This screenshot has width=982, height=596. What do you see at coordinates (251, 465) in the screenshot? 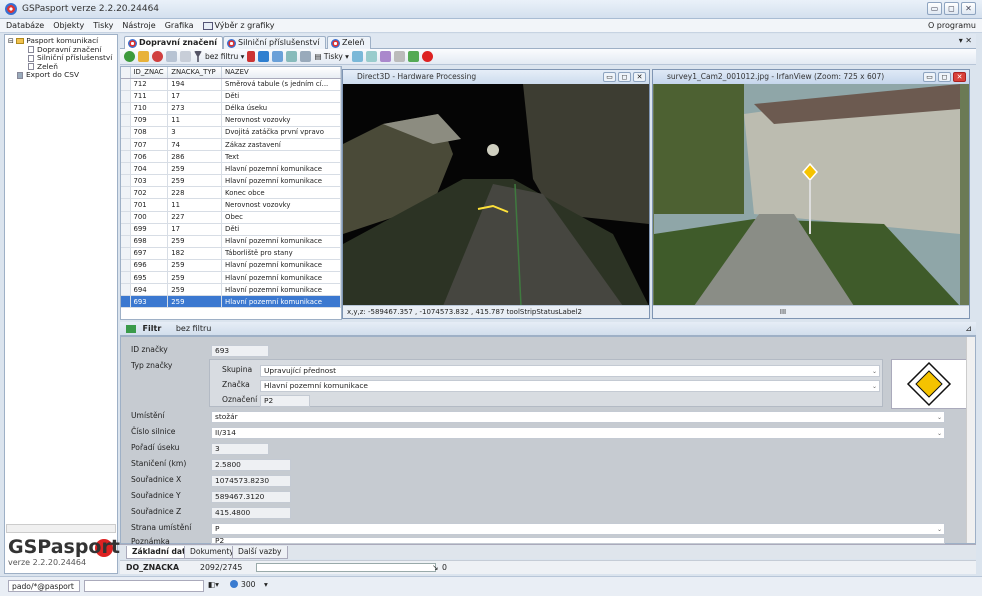
I see `staniceni-field: 2.5800` at bounding box center [251, 465].